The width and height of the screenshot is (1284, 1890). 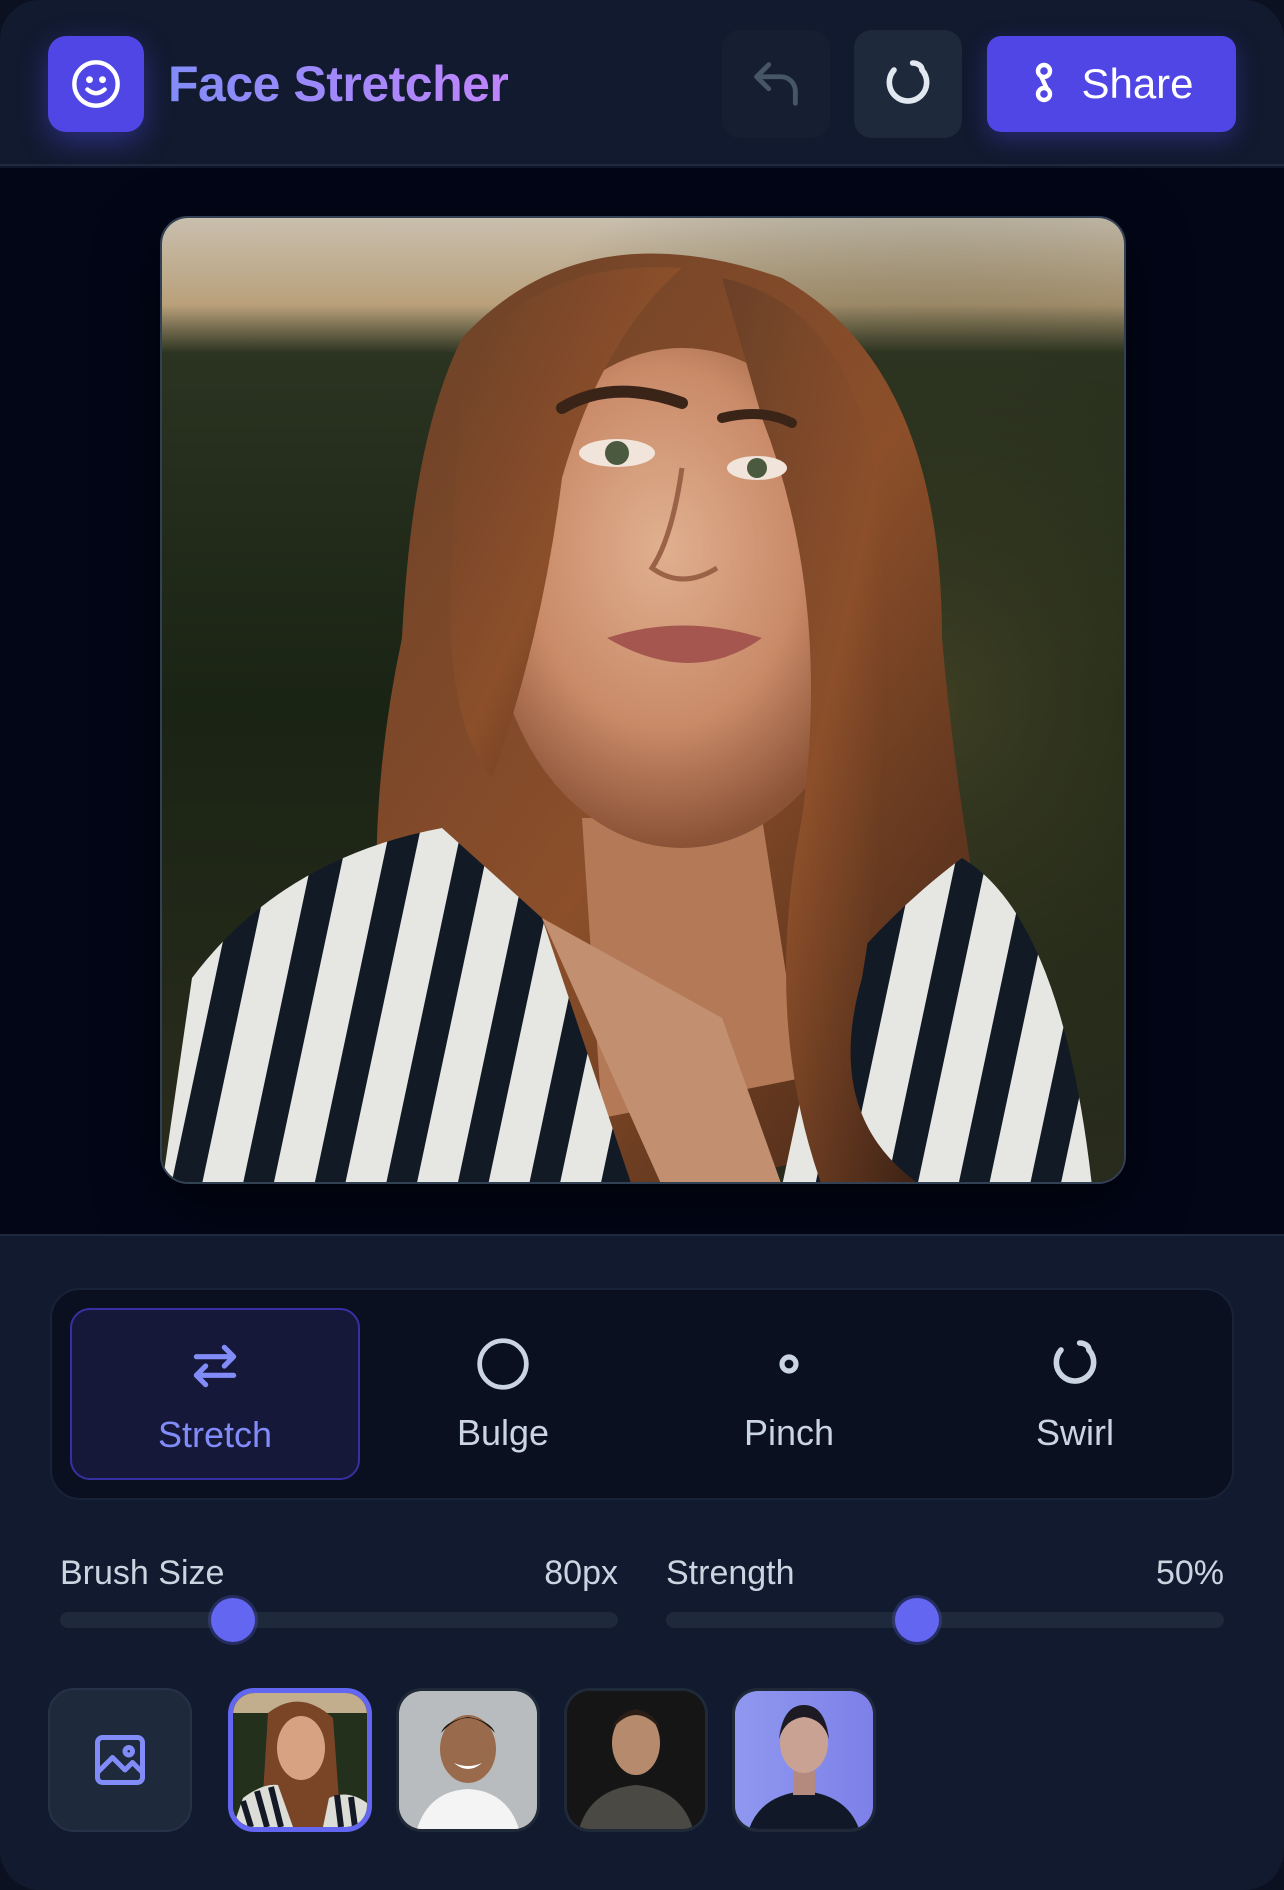 What do you see at coordinates (730, 1573) in the screenshot?
I see `strength-label: Strength` at bounding box center [730, 1573].